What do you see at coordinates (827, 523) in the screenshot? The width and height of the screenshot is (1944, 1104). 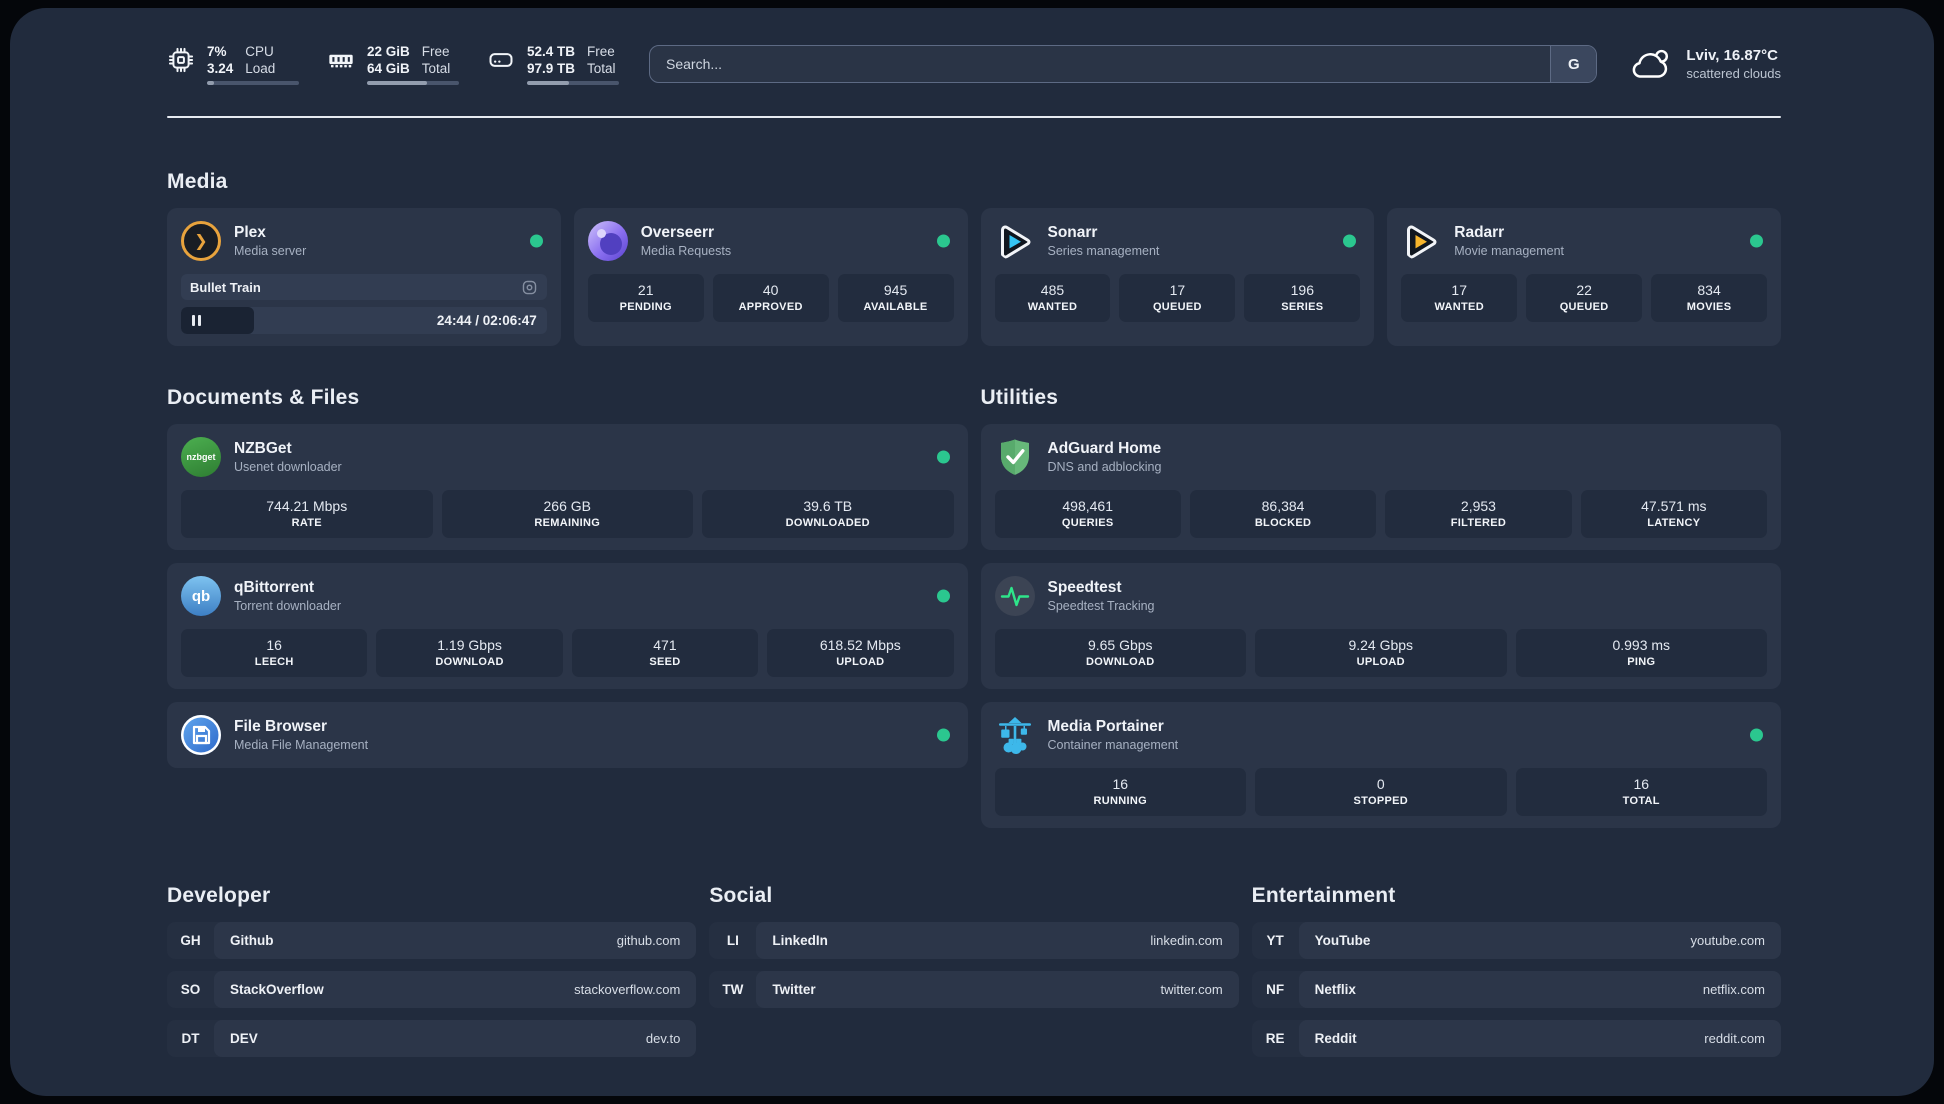 I see `stat-label: DOWNLOADED` at bounding box center [827, 523].